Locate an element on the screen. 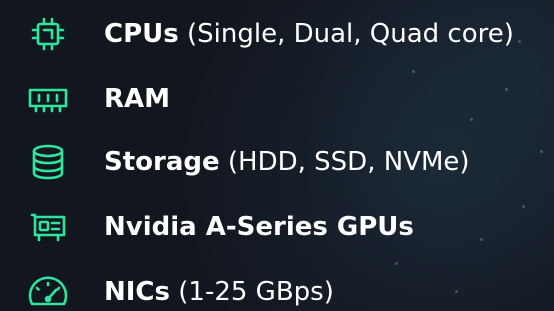 The height and width of the screenshot is (311, 554). feature-name: Nvidia A-Series GPUs is located at coordinates (259, 227).